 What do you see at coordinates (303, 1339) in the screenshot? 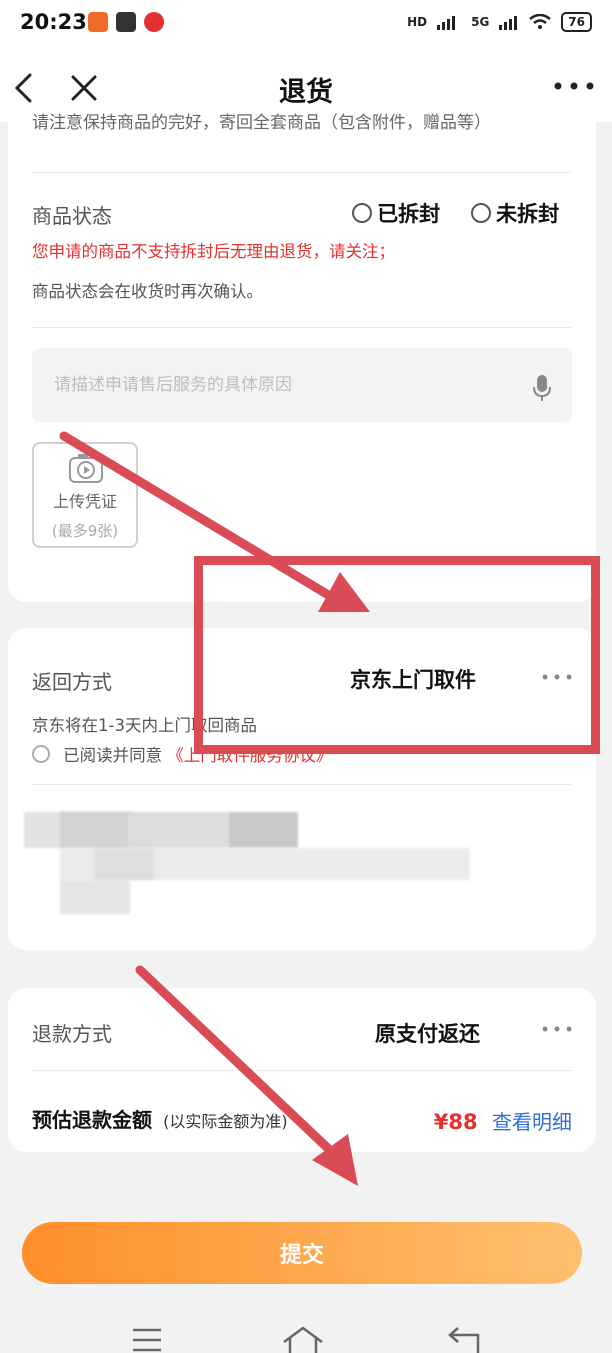
I see `home-icon` at bounding box center [303, 1339].